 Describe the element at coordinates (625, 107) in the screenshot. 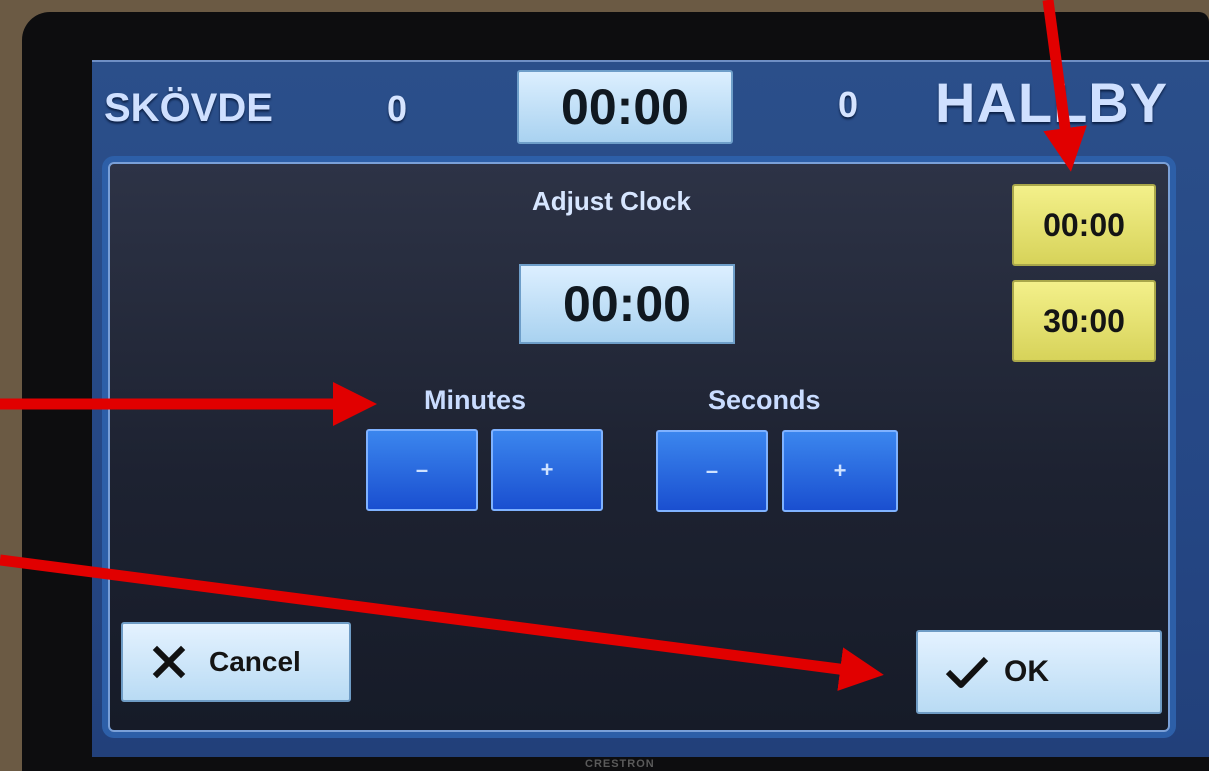

I see `main-clock-display: 00:00` at that location.